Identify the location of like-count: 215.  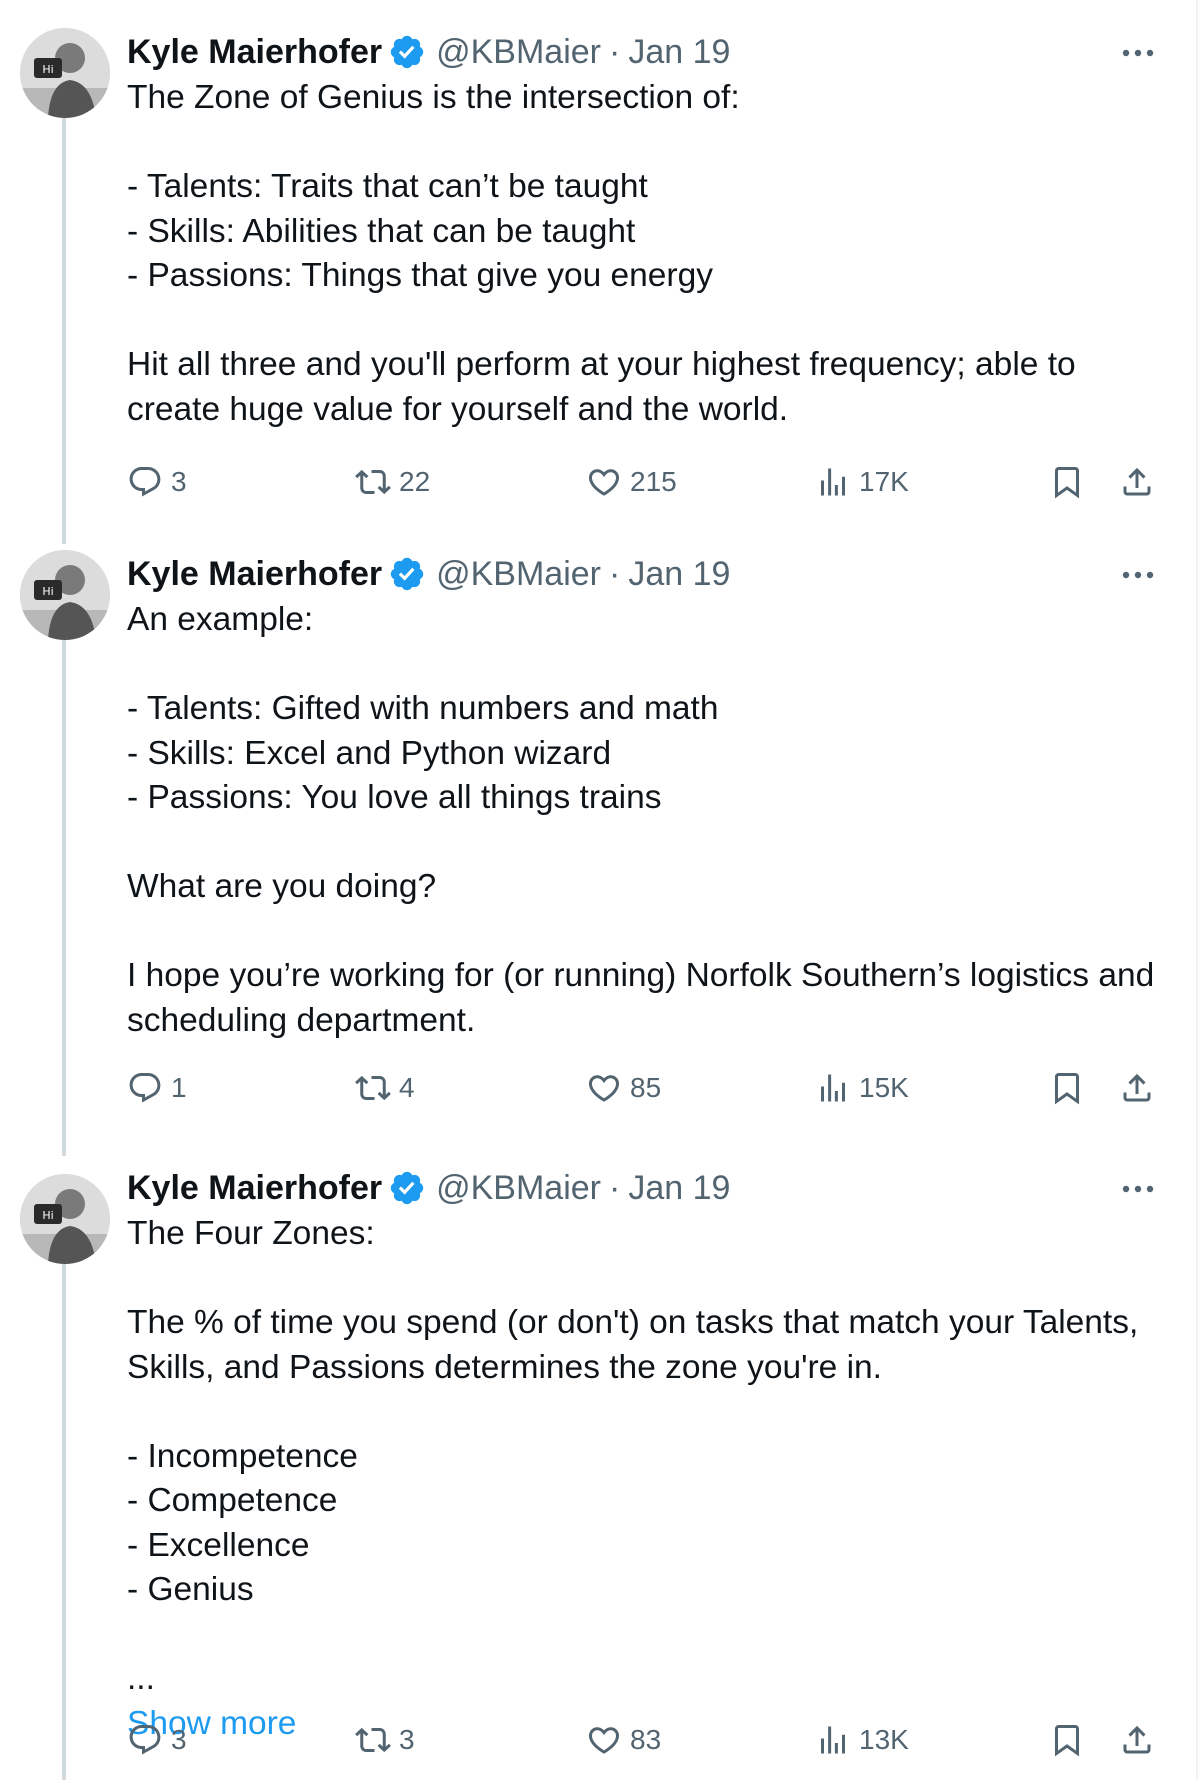
(653, 481).